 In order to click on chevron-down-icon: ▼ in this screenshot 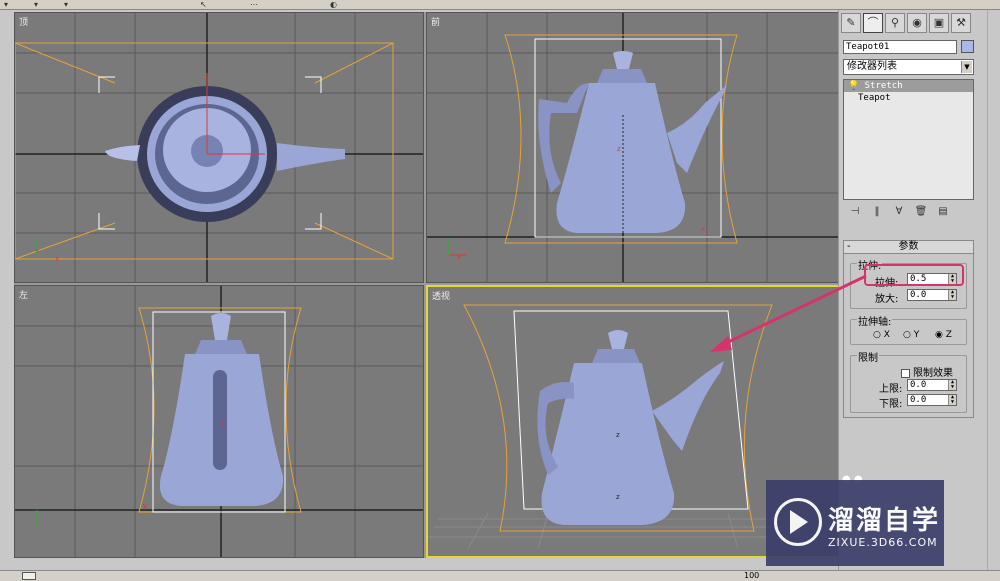, I will do `click(966, 67)`.